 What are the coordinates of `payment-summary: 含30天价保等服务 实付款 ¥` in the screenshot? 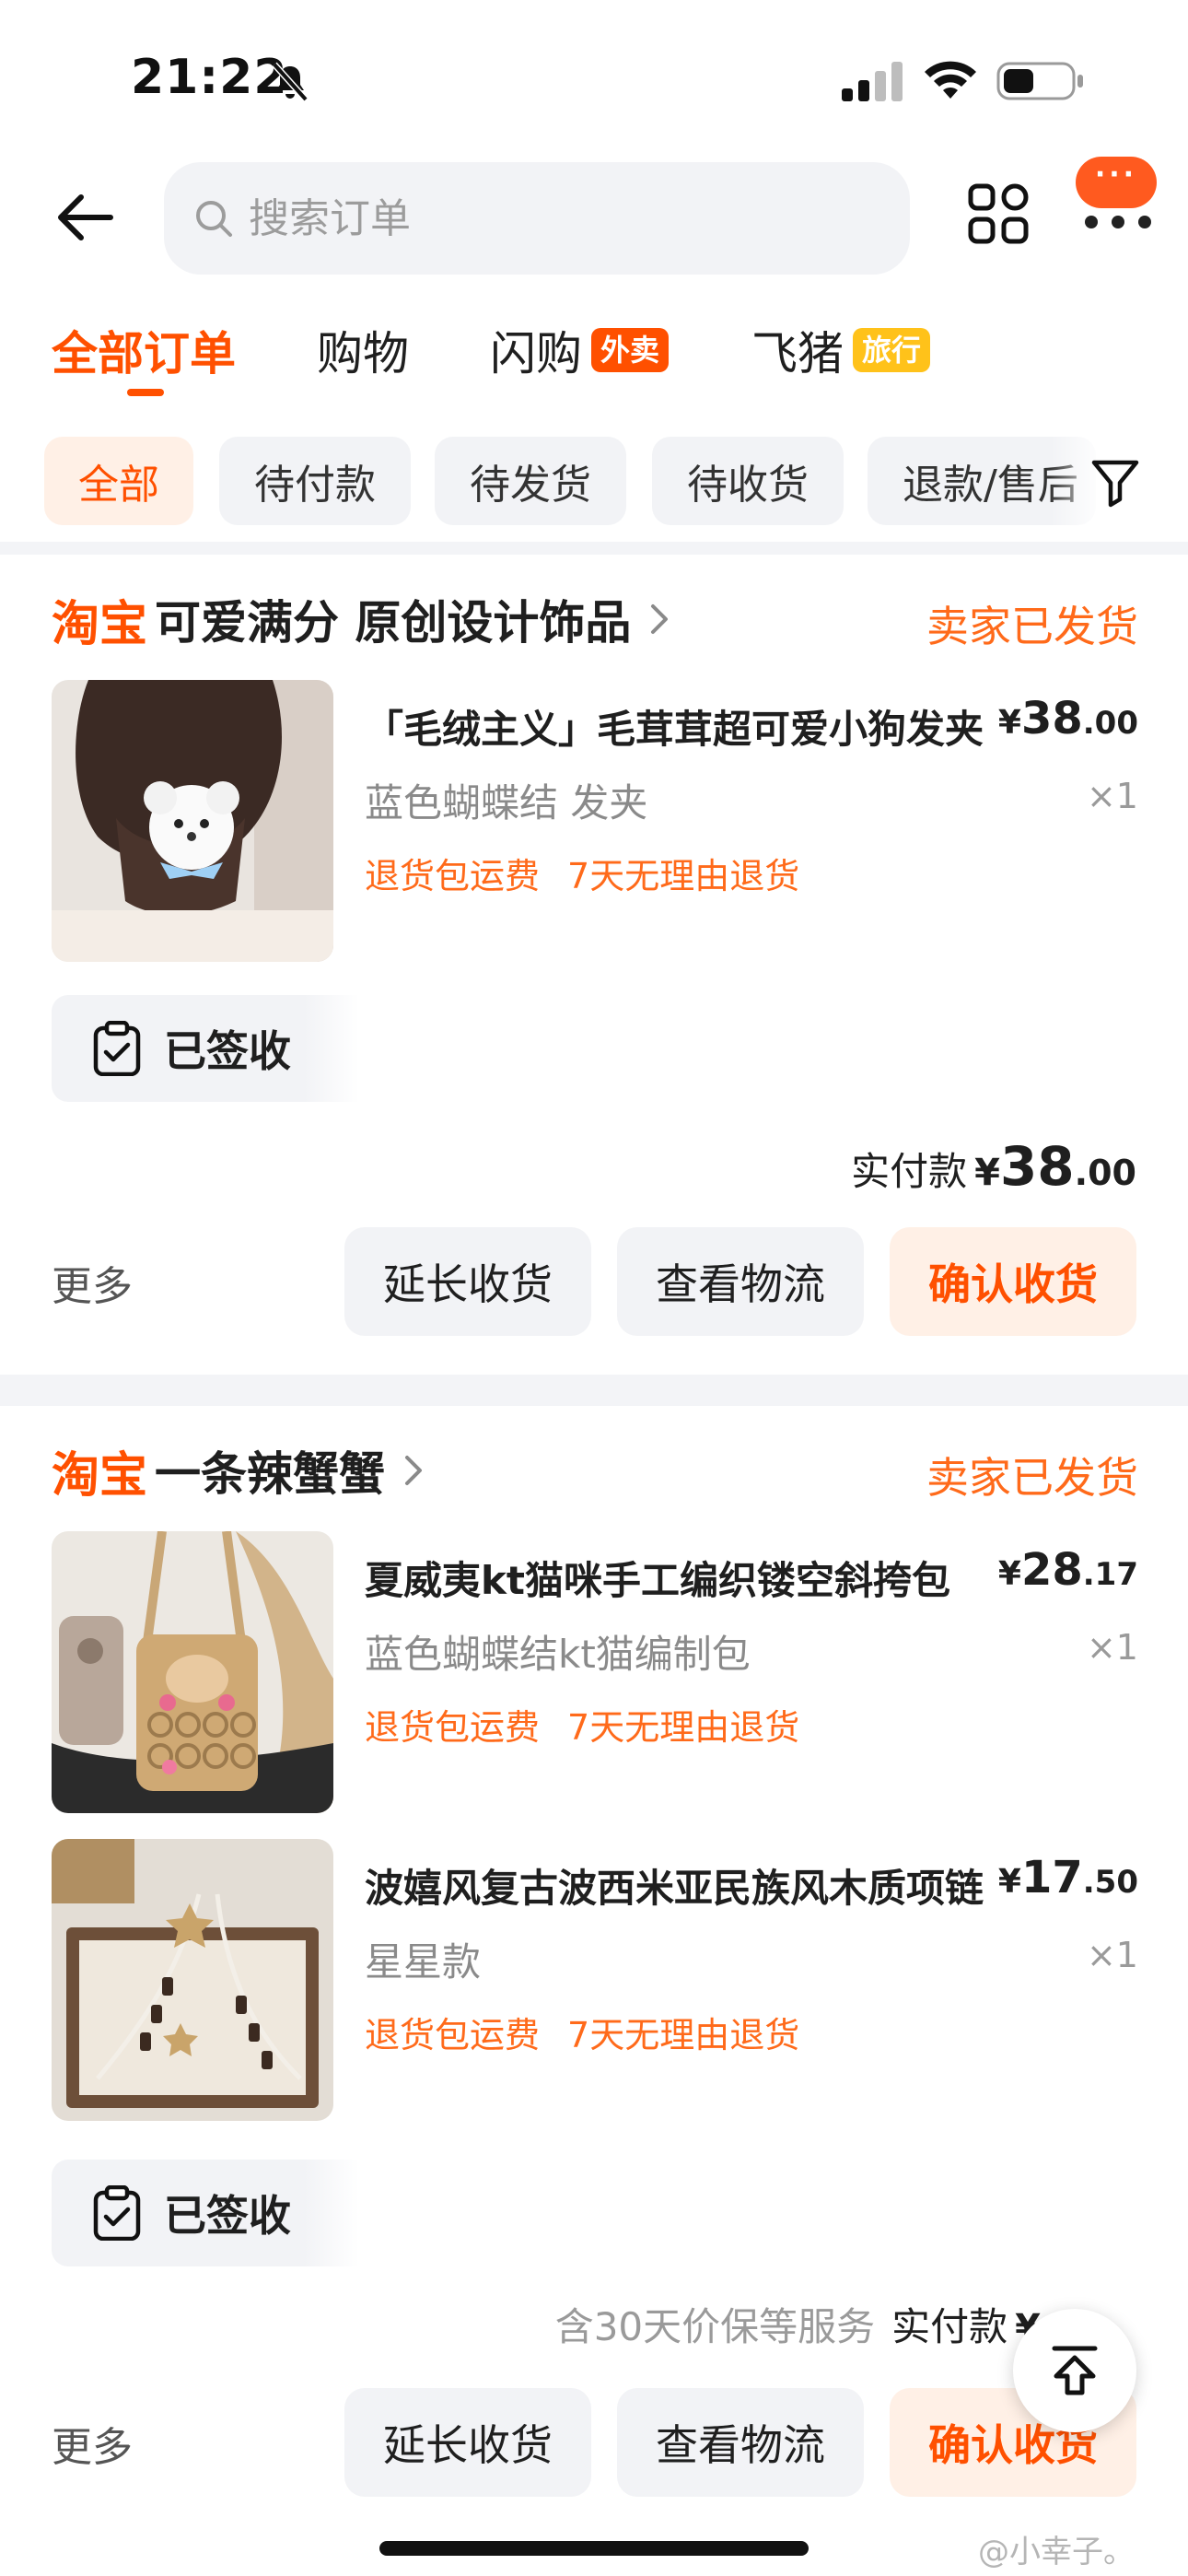 It's located at (798, 2324).